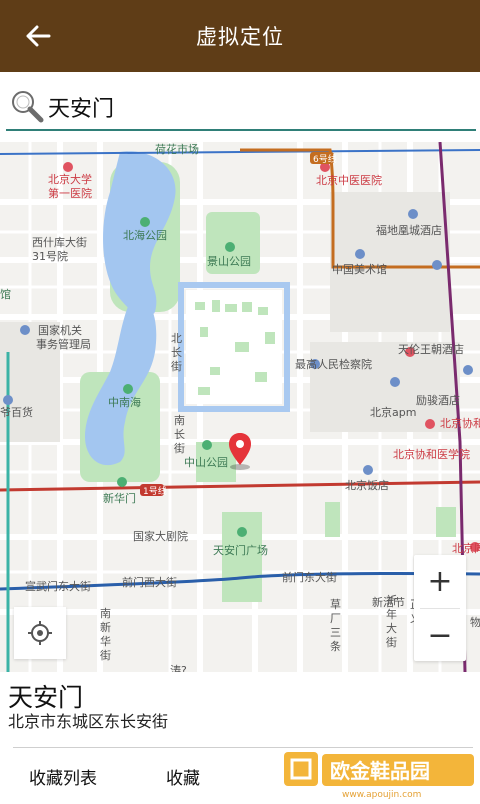  I want to click on map-label-guan: 馆, so click(5, 294).